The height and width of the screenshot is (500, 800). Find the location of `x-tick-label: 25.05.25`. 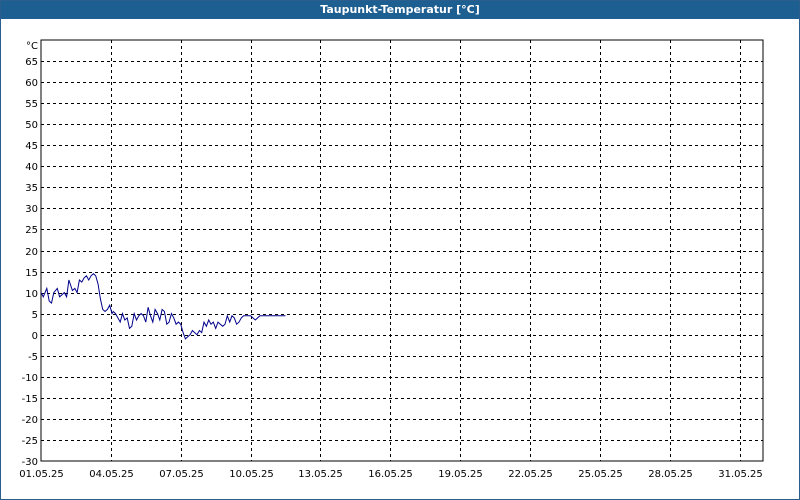

x-tick-label: 25.05.25 is located at coordinates (600, 474).